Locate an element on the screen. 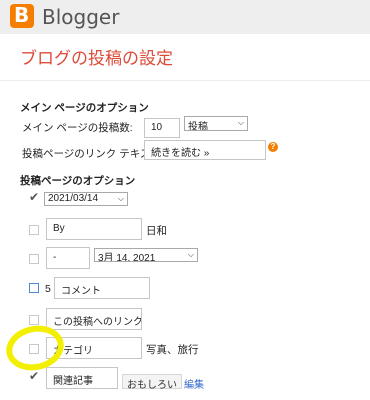 The width and height of the screenshot is (370, 400). timestamp-format-value: 3月 14, 2021 is located at coordinates (127, 257).